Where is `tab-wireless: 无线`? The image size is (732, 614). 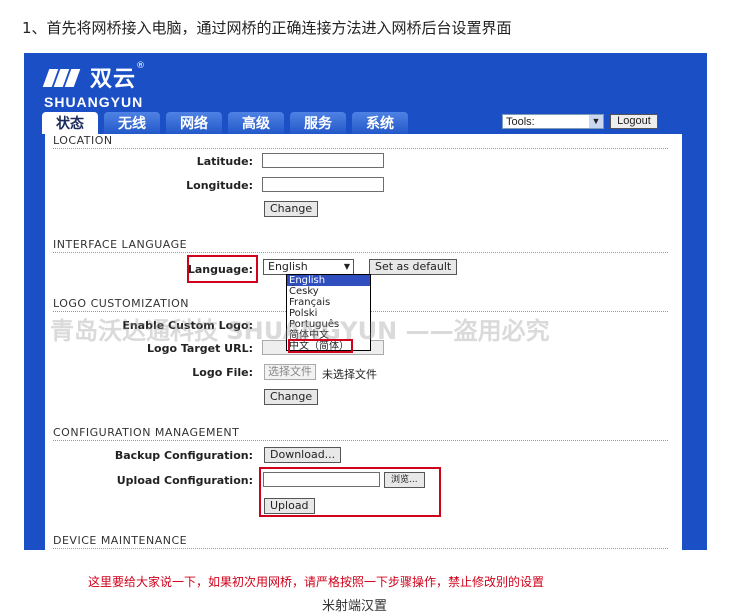
tab-wireless: 无线 is located at coordinates (132, 123).